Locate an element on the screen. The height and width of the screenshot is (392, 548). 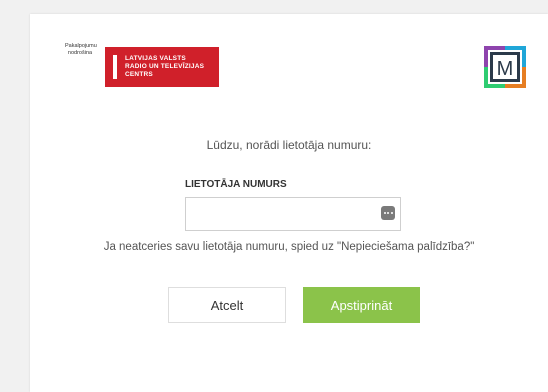
app-logo-letter: M is located at coordinates (505, 69).